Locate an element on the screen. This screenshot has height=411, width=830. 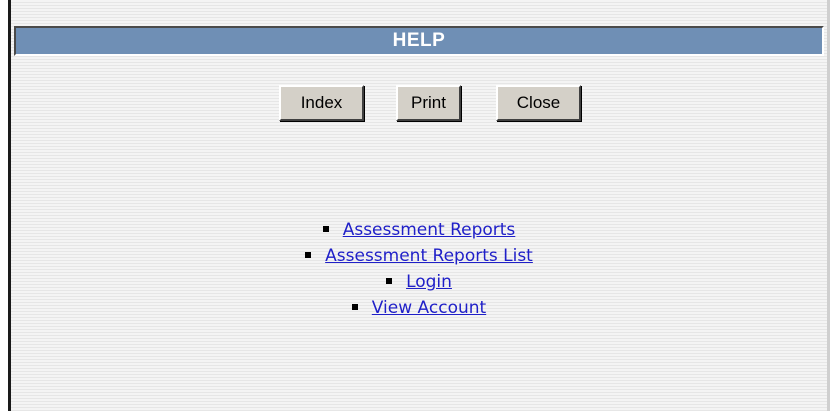
list-item: View Account is located at coordinates (419, 308).